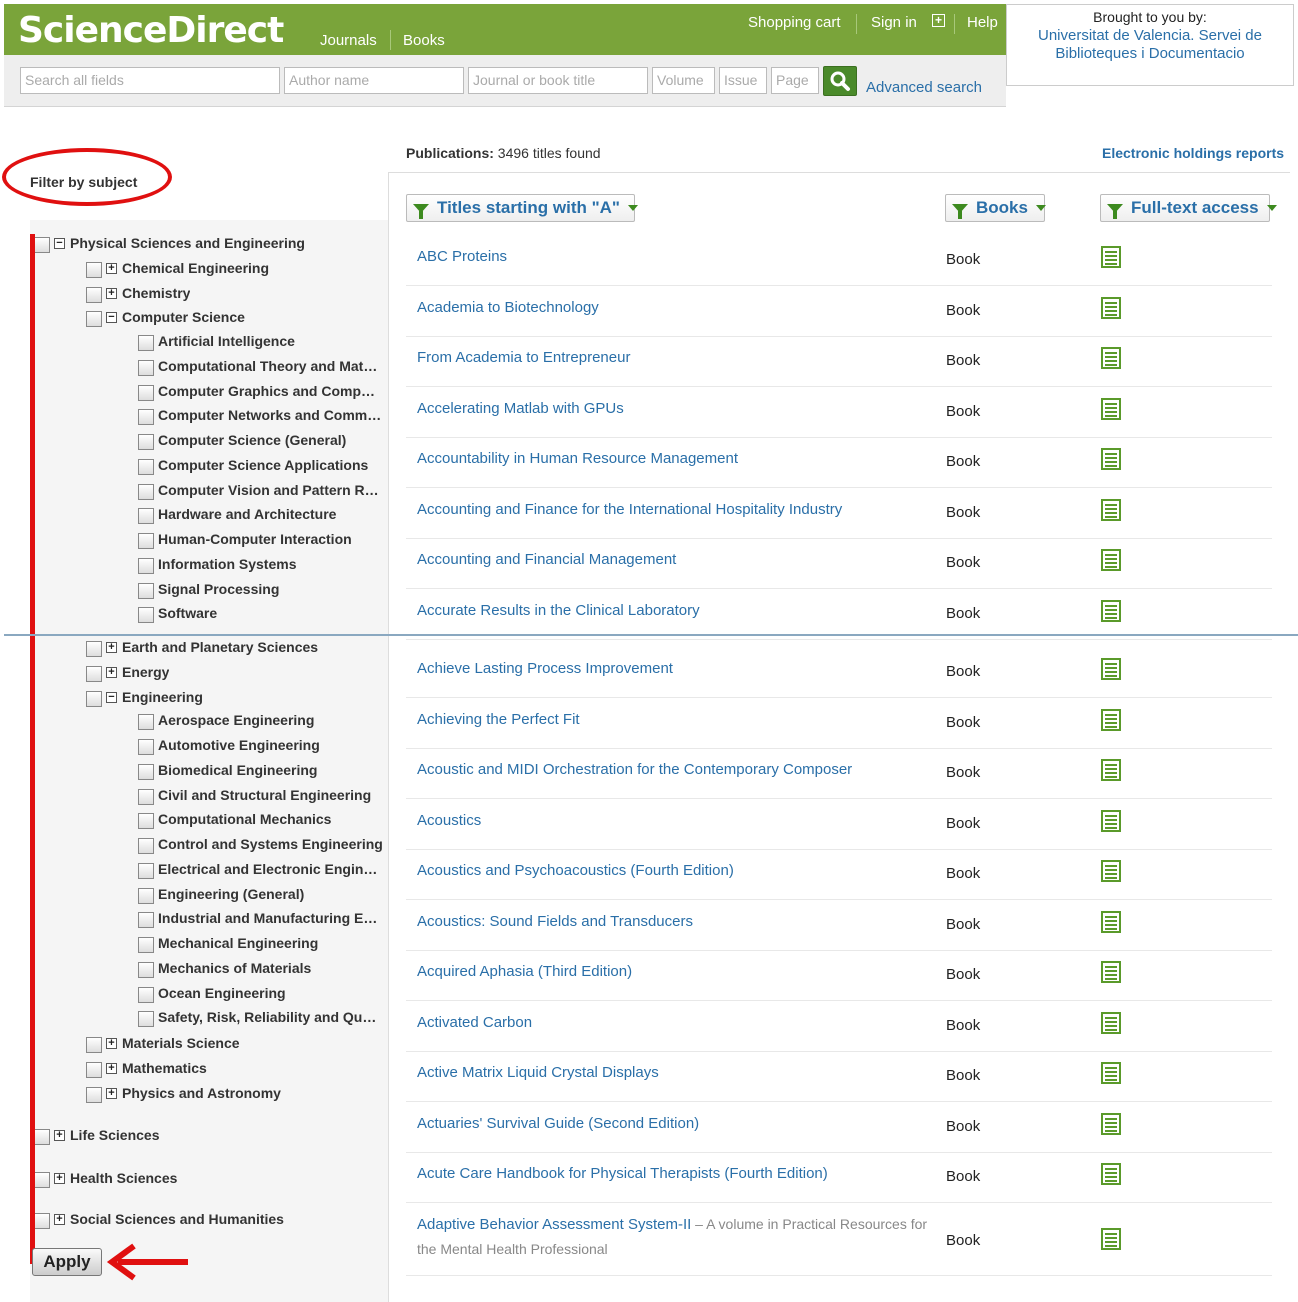  What do you see at coordinates (138, 293) in the screenshot?
I see `subject-item: + Chemistry` at bounding box center [138, 293].